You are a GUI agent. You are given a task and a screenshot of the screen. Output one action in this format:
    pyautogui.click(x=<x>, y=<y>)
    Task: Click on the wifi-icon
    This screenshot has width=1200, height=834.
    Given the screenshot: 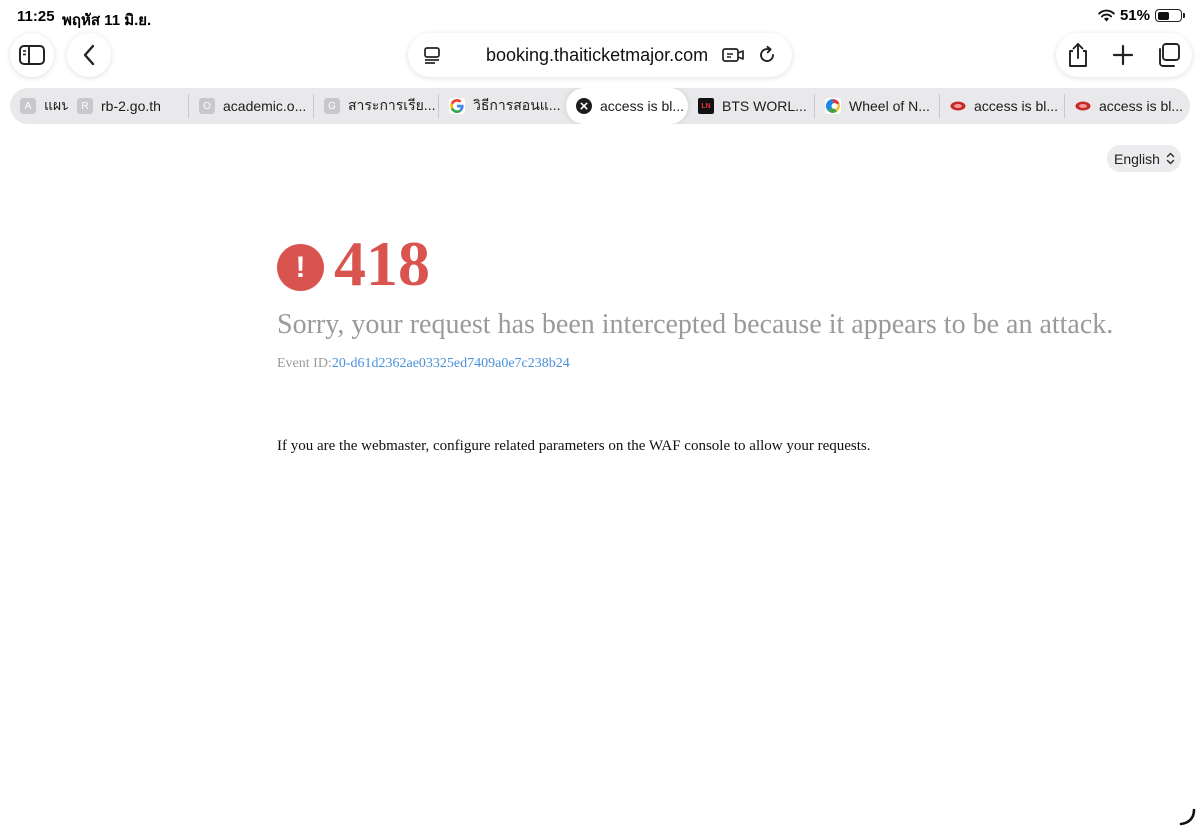 What is the action you would take?
    pyautogui.click(x=1106, y=15)
    